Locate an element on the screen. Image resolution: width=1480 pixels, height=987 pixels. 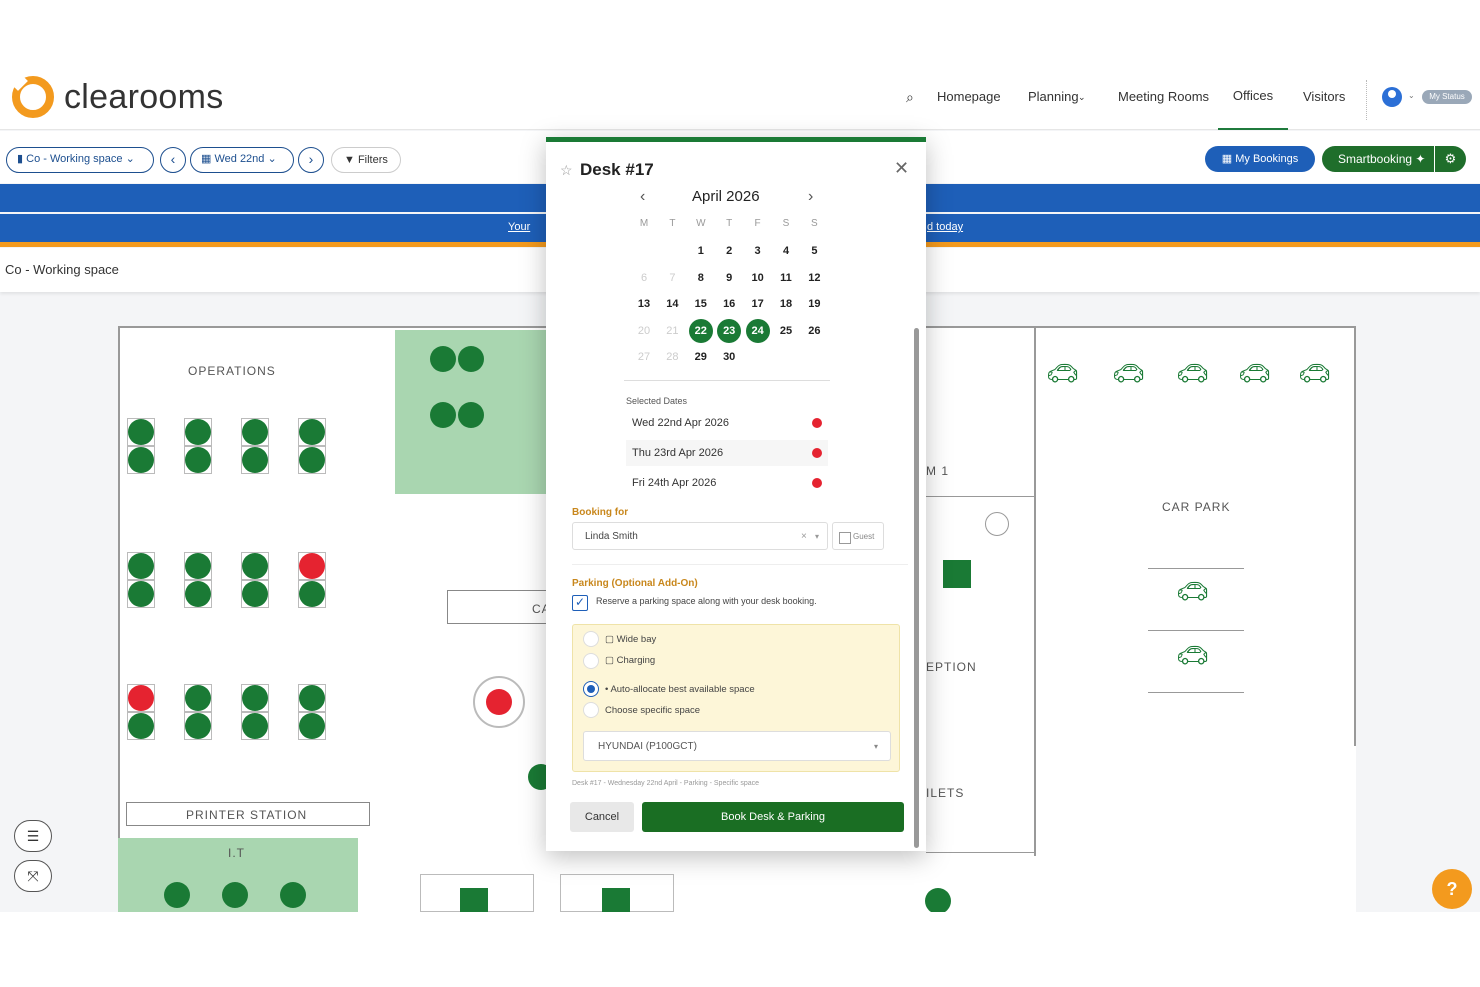
fit-view-button: ⤧ is located at coordinates (33, 876).